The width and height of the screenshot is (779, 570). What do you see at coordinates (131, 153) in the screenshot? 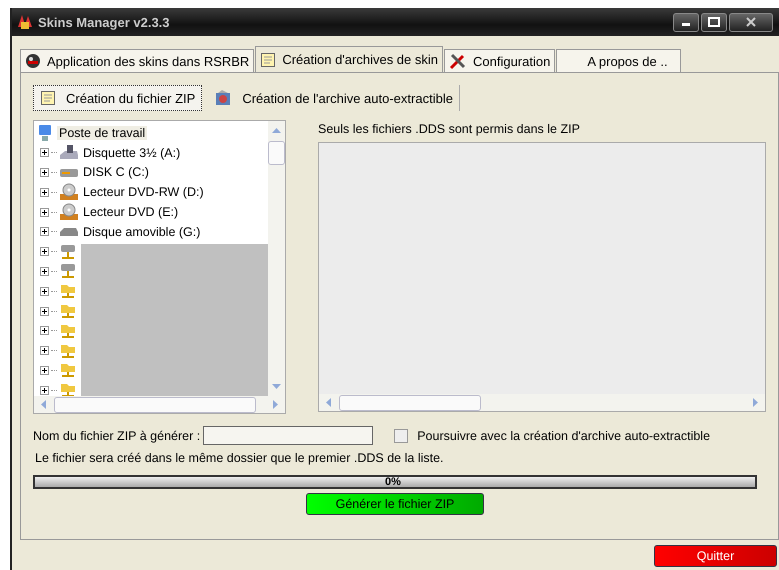
I see `tree-item: Disquette 3½ (A:)` at bounding box center [131, 153].